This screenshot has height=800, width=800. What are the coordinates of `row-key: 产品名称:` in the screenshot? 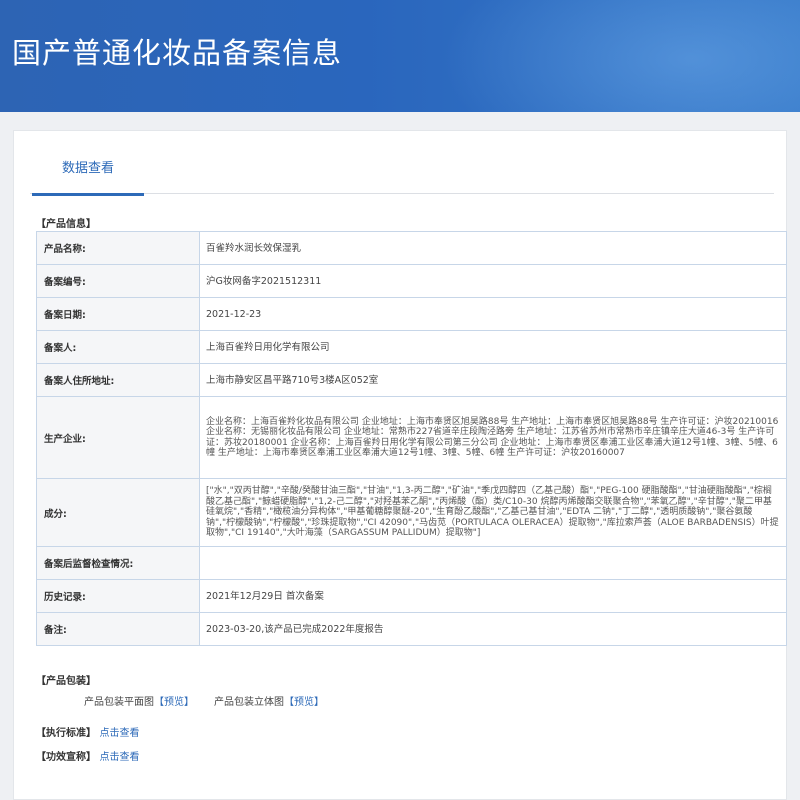 It's located at (118, 248).